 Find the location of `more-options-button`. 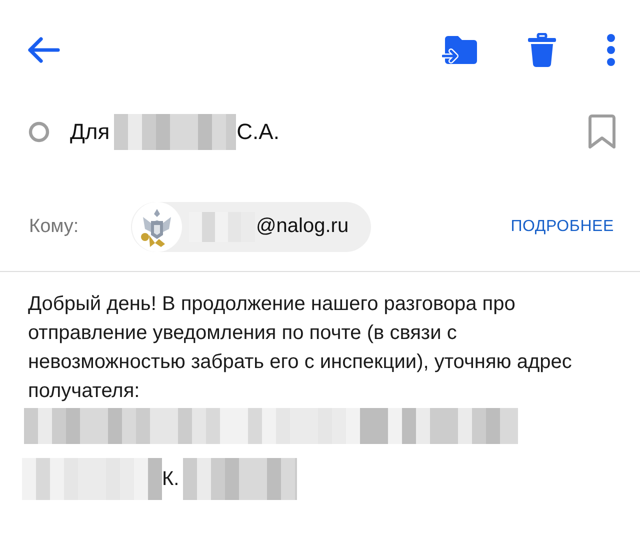

more-options-button is located at coordinates (611, 50).